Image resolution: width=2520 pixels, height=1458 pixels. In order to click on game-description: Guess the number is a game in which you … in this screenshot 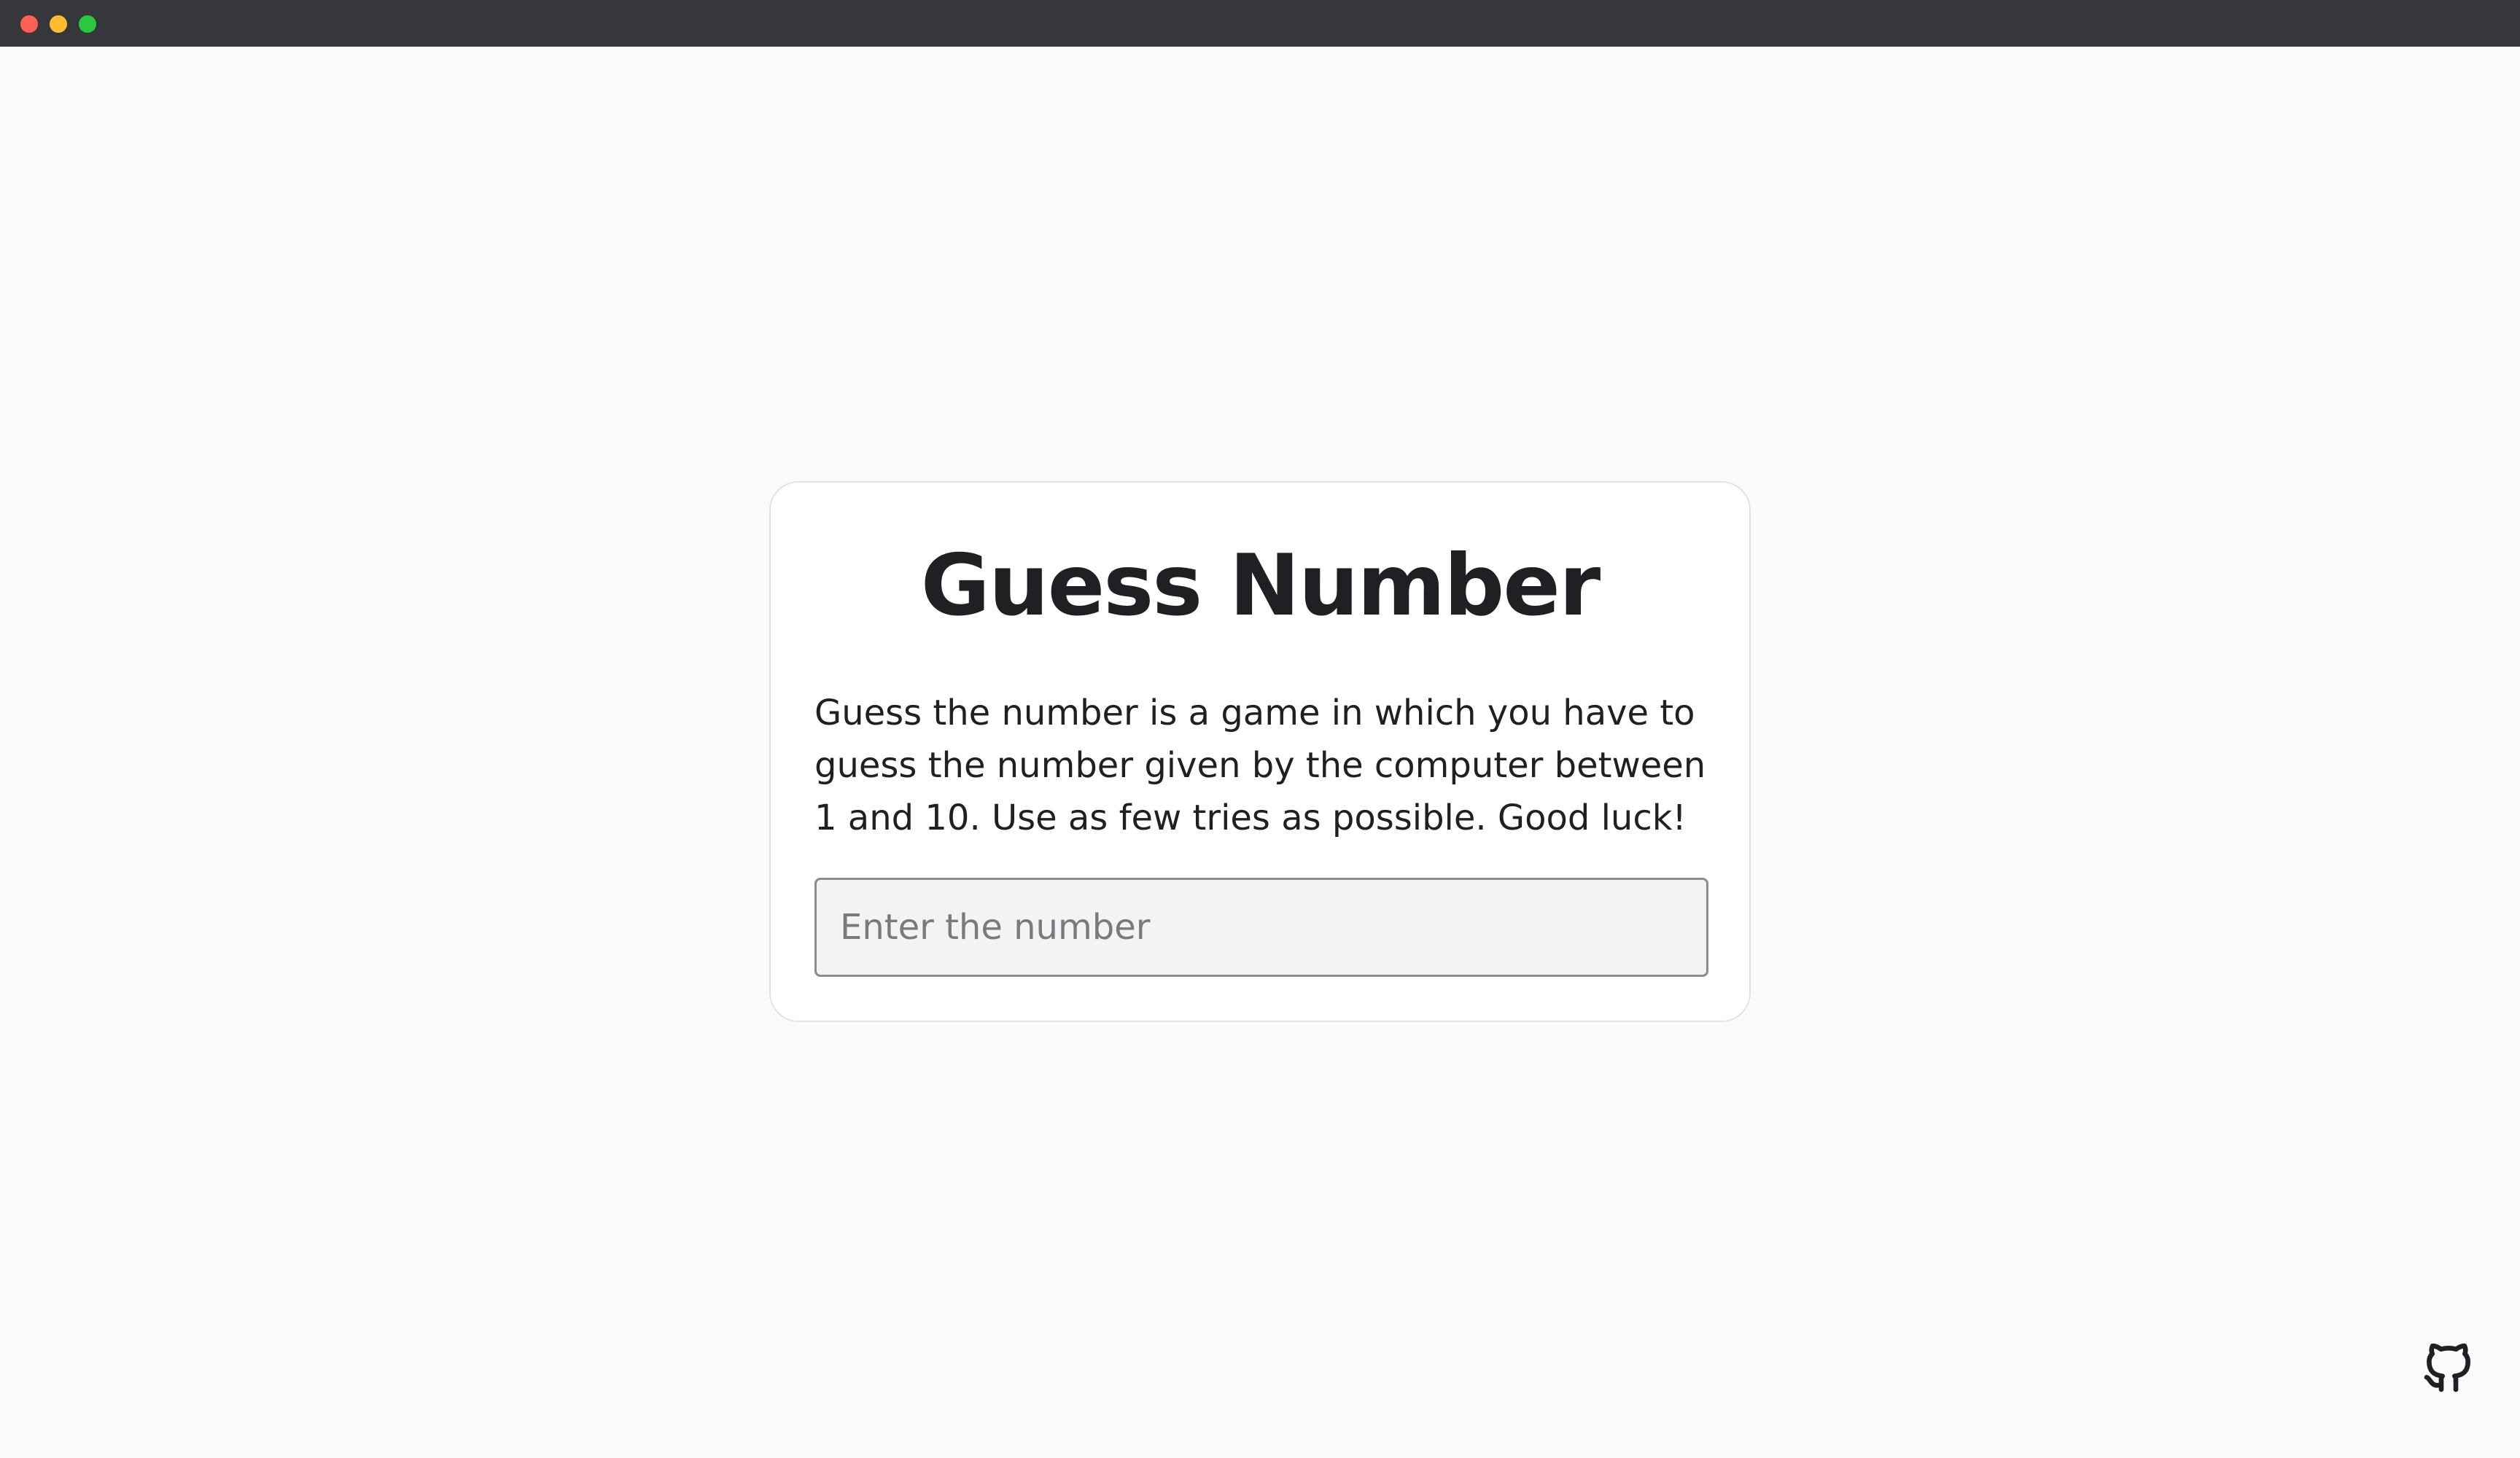, I will do `click(1260, 765)`.